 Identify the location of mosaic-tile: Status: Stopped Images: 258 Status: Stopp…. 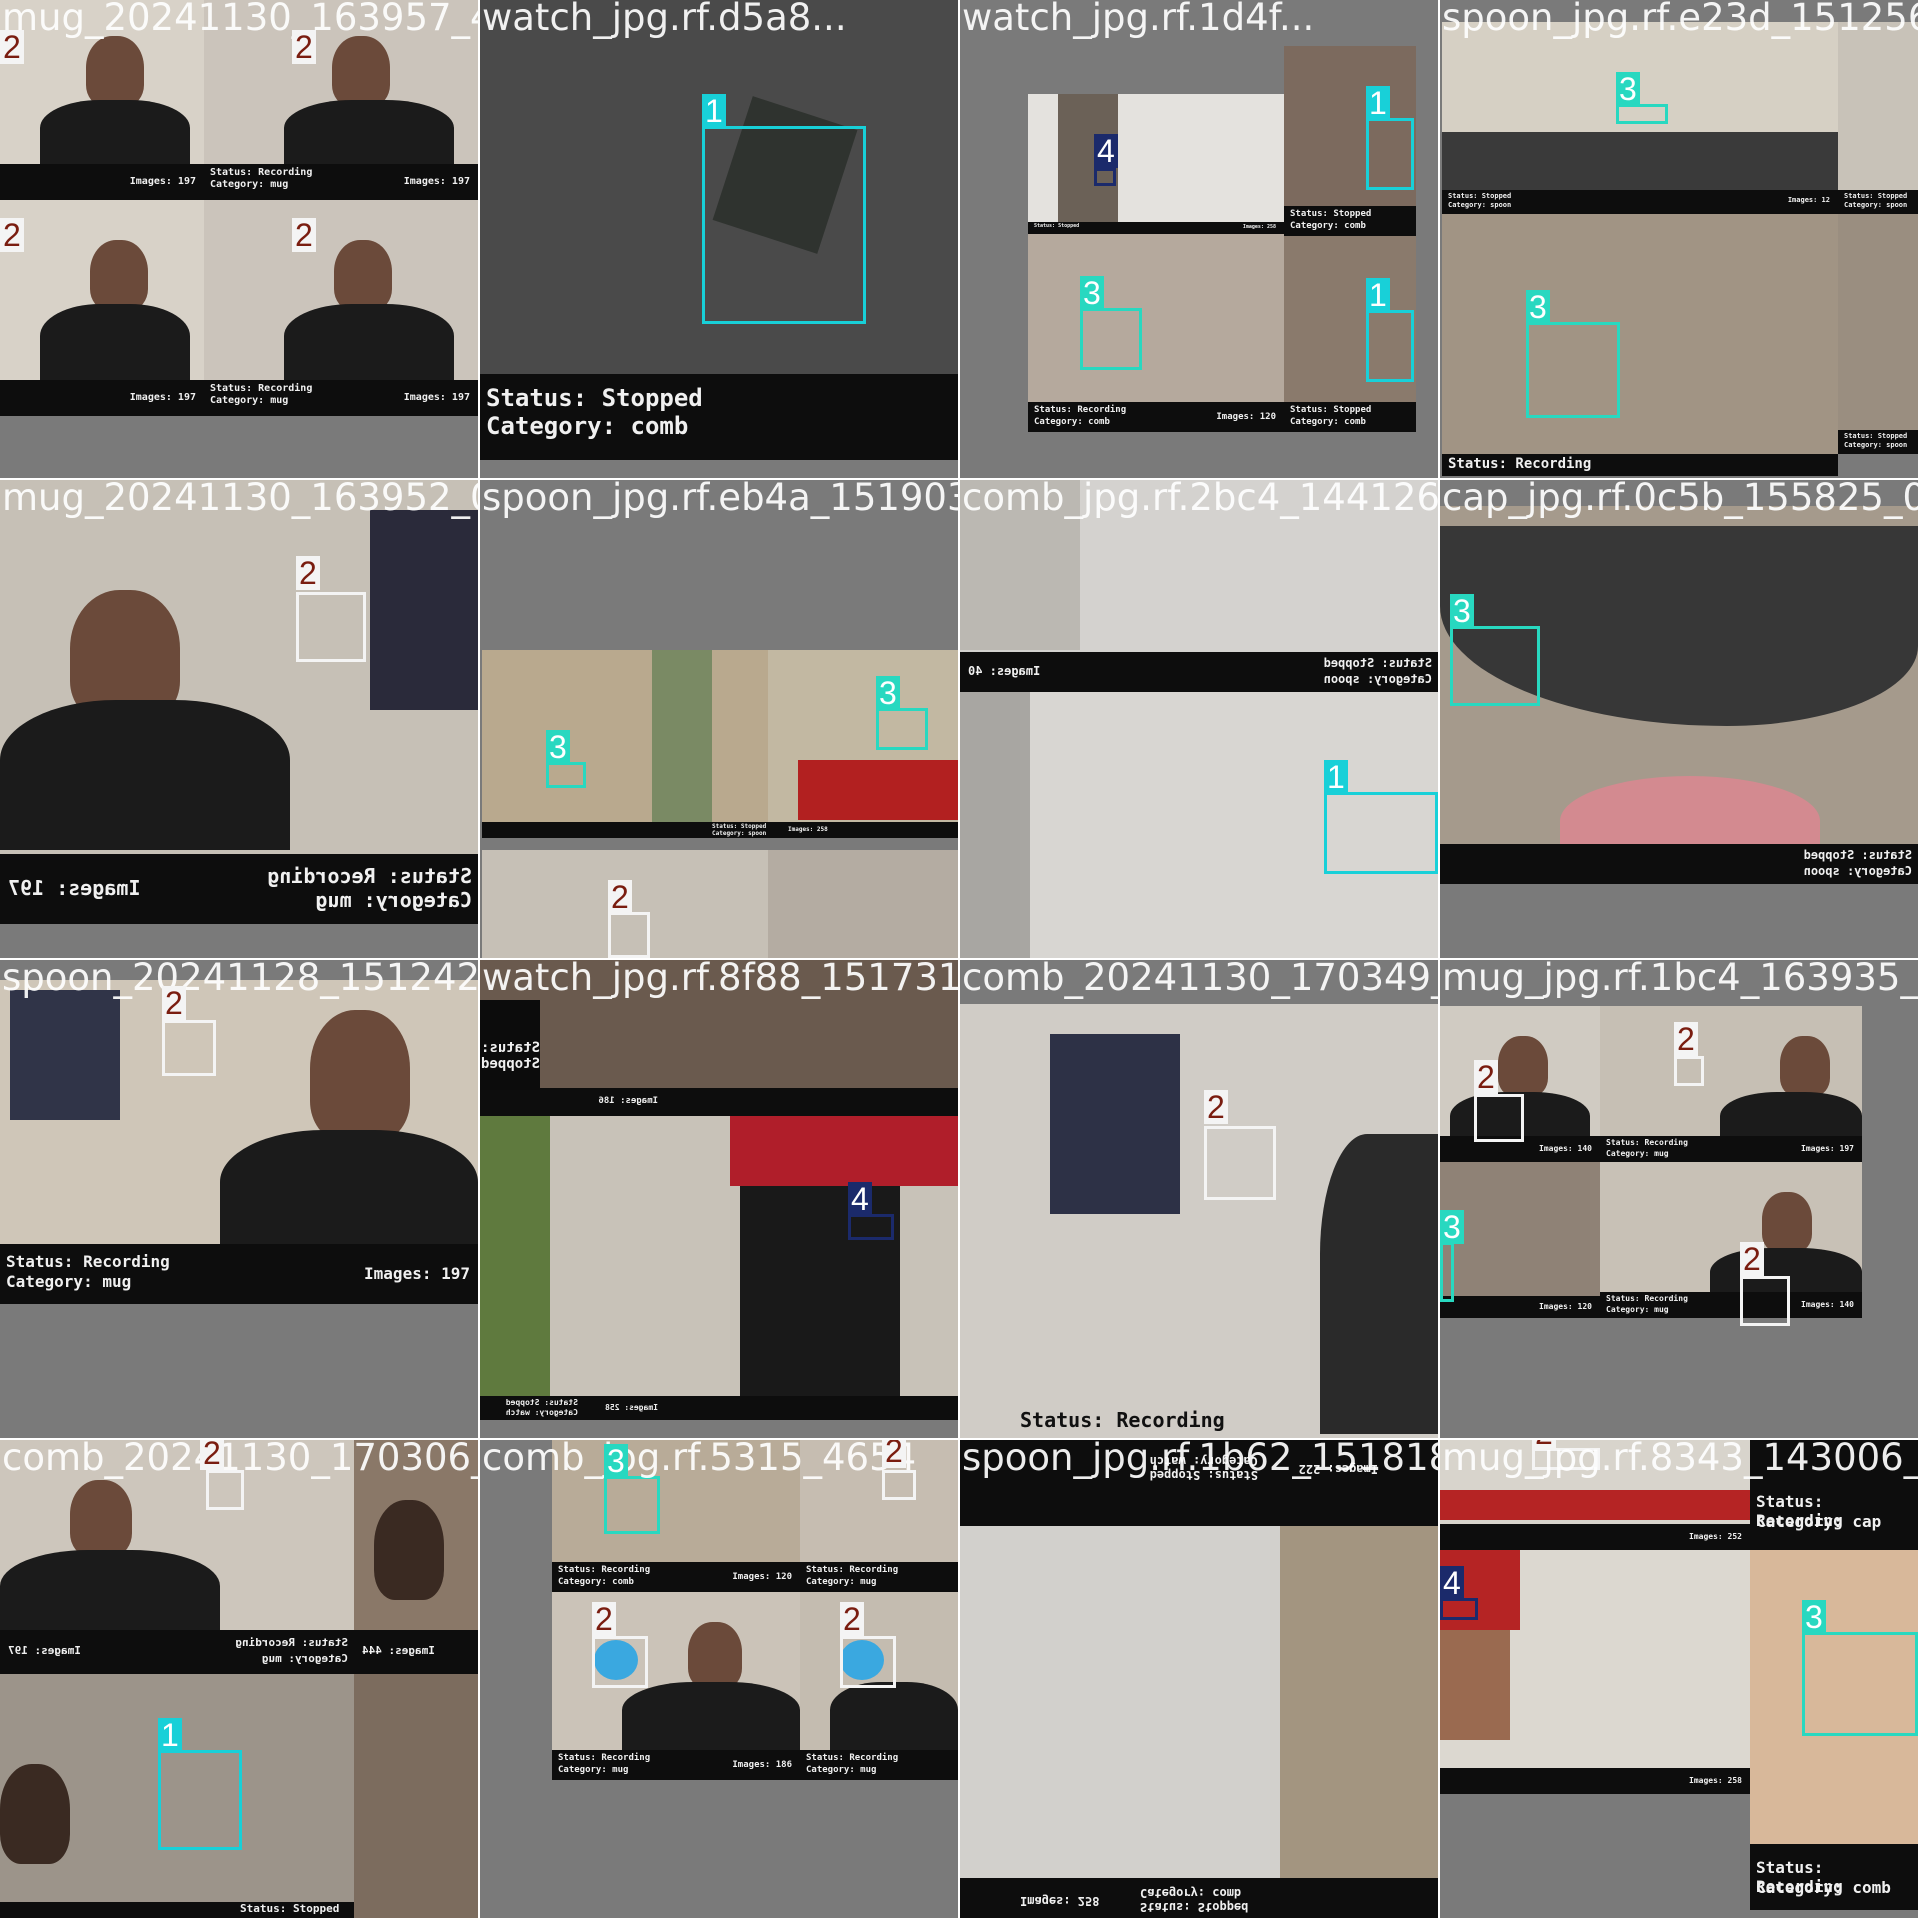
(1199, 239).